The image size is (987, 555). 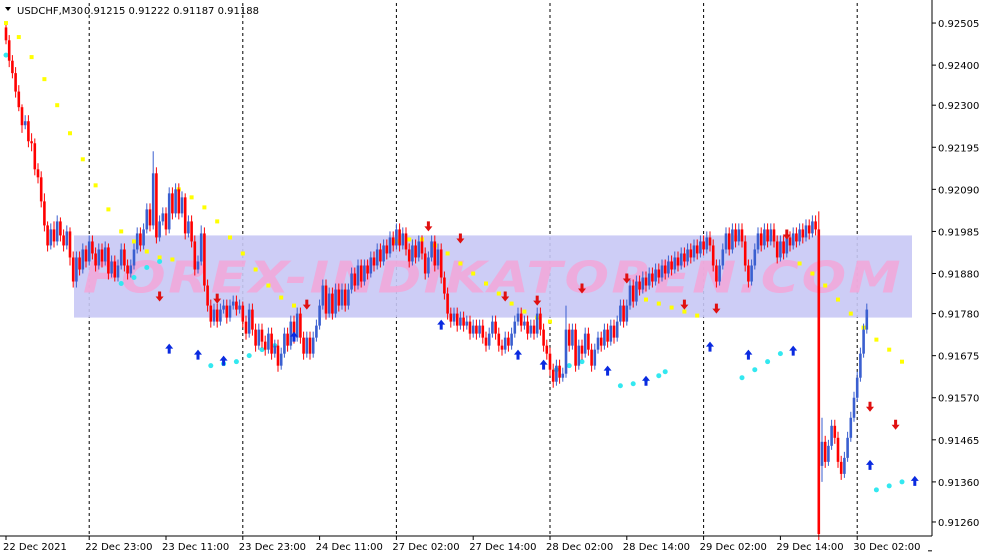 What do you see at coordinates (958, 315) in the screenshot?
I see `price-tick-label: 0.91780` at bounding box center [958, 315].